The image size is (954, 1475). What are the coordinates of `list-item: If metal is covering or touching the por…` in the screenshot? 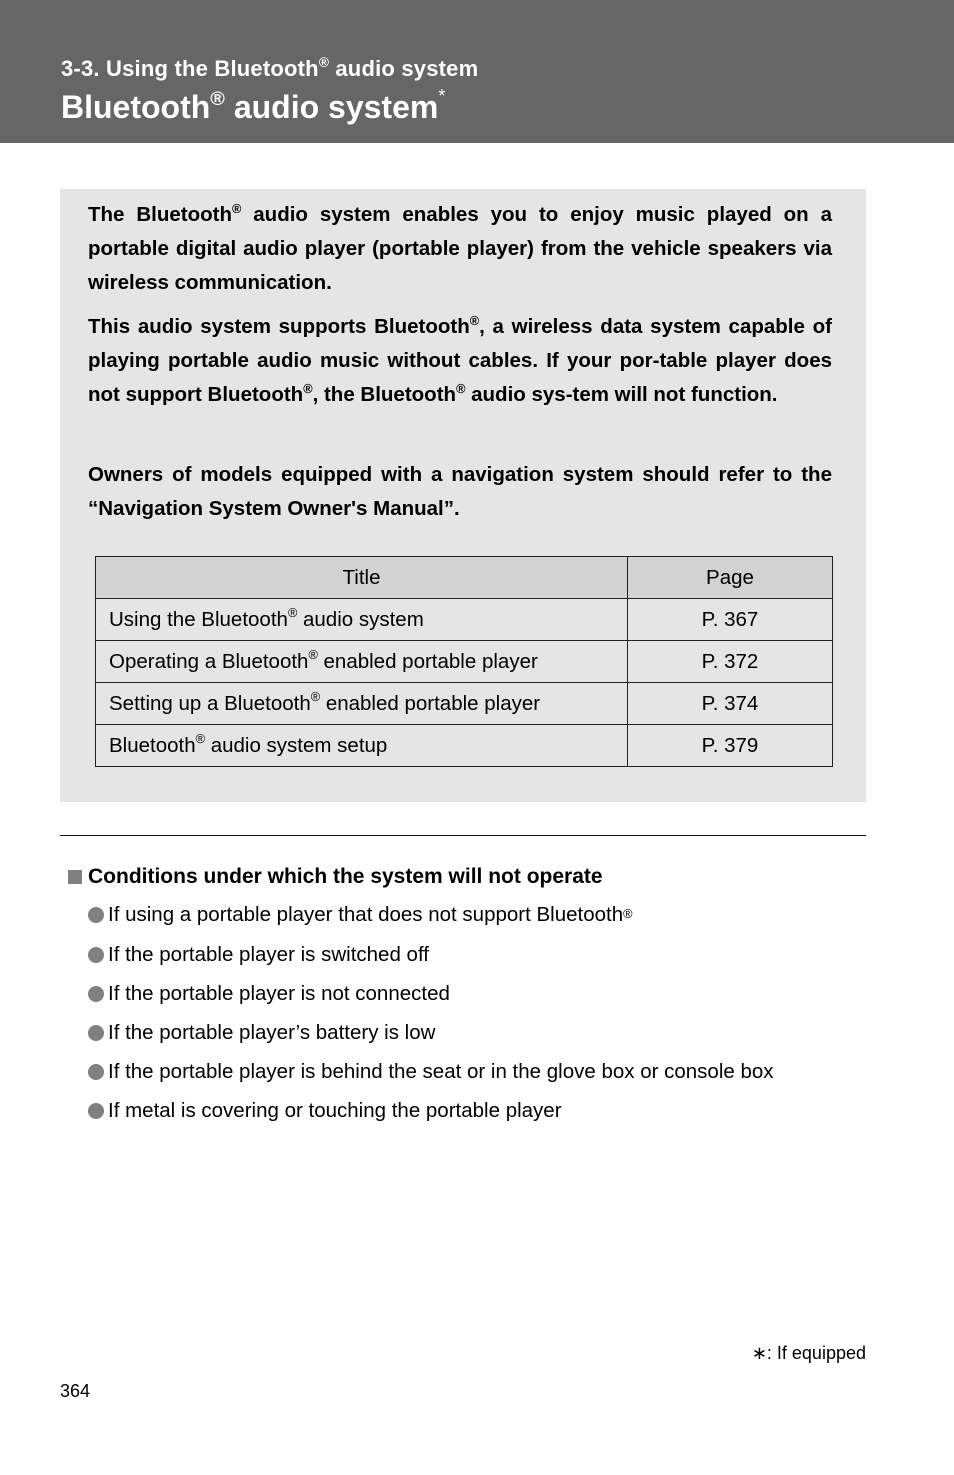 It's located at (468, 1110).